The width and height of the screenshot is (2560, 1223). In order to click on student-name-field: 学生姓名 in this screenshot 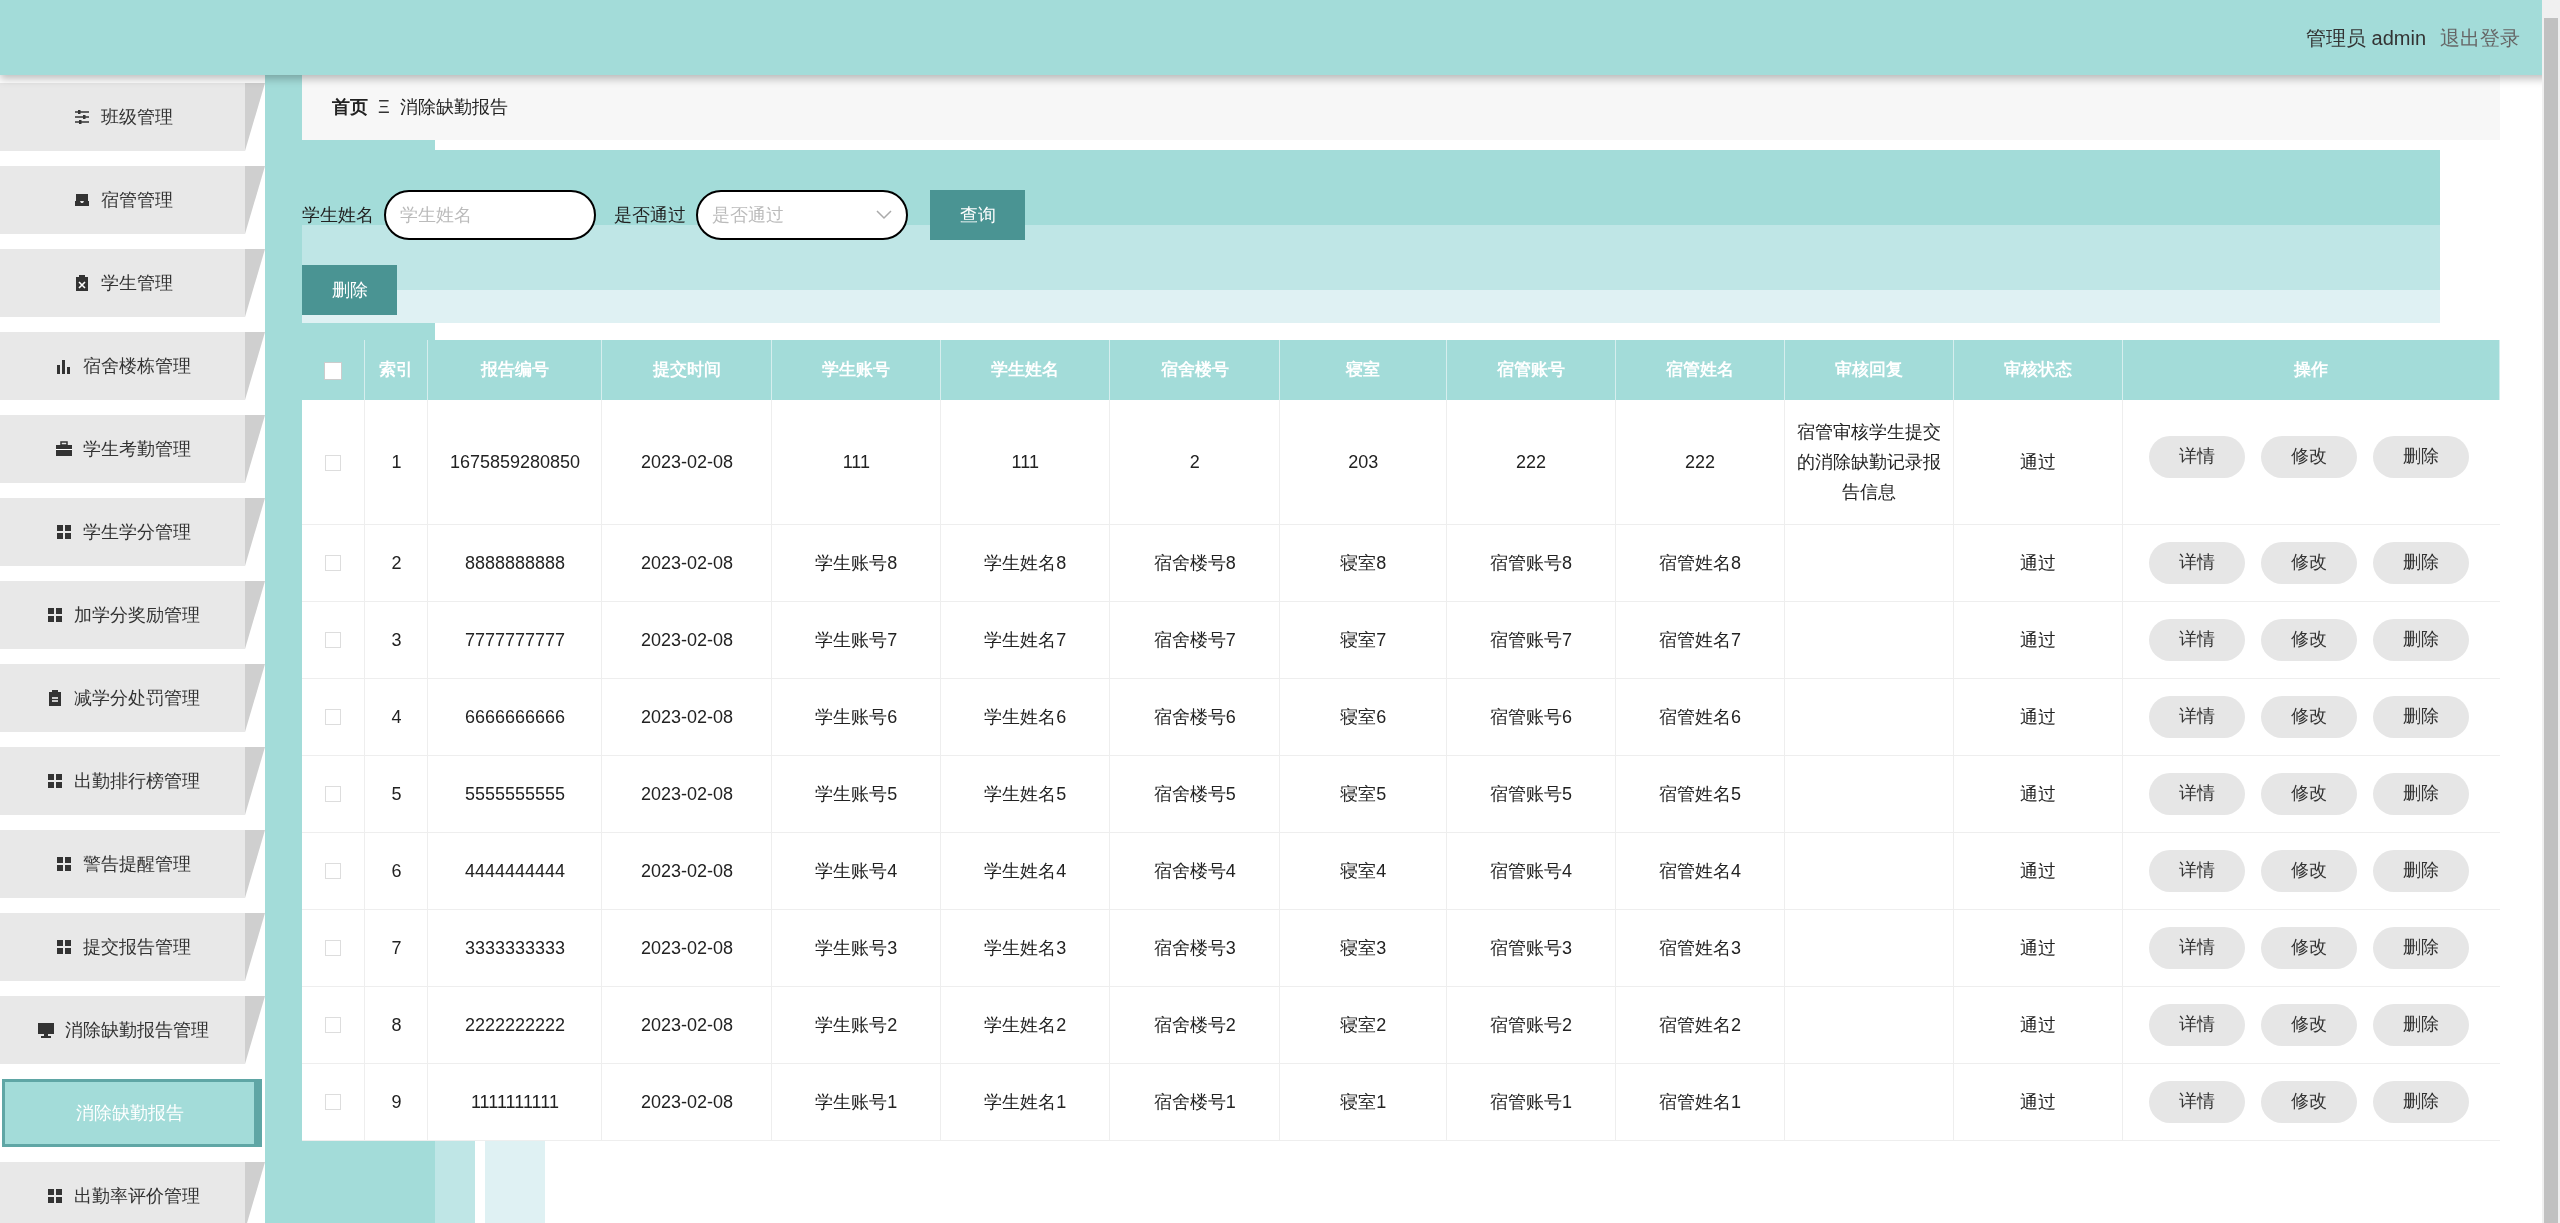, I will do `click(490, 215)`.